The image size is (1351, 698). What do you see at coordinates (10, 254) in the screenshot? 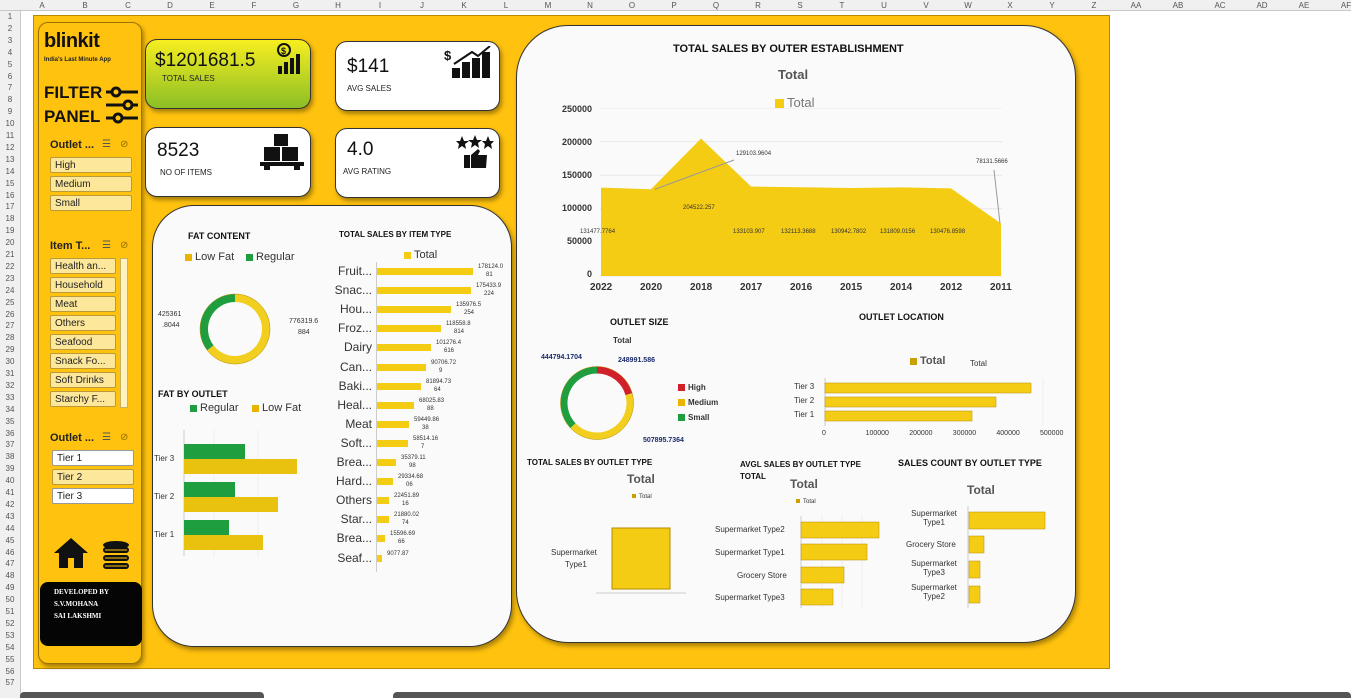
I see `row-header: 21` at bounding box center [10, 254].